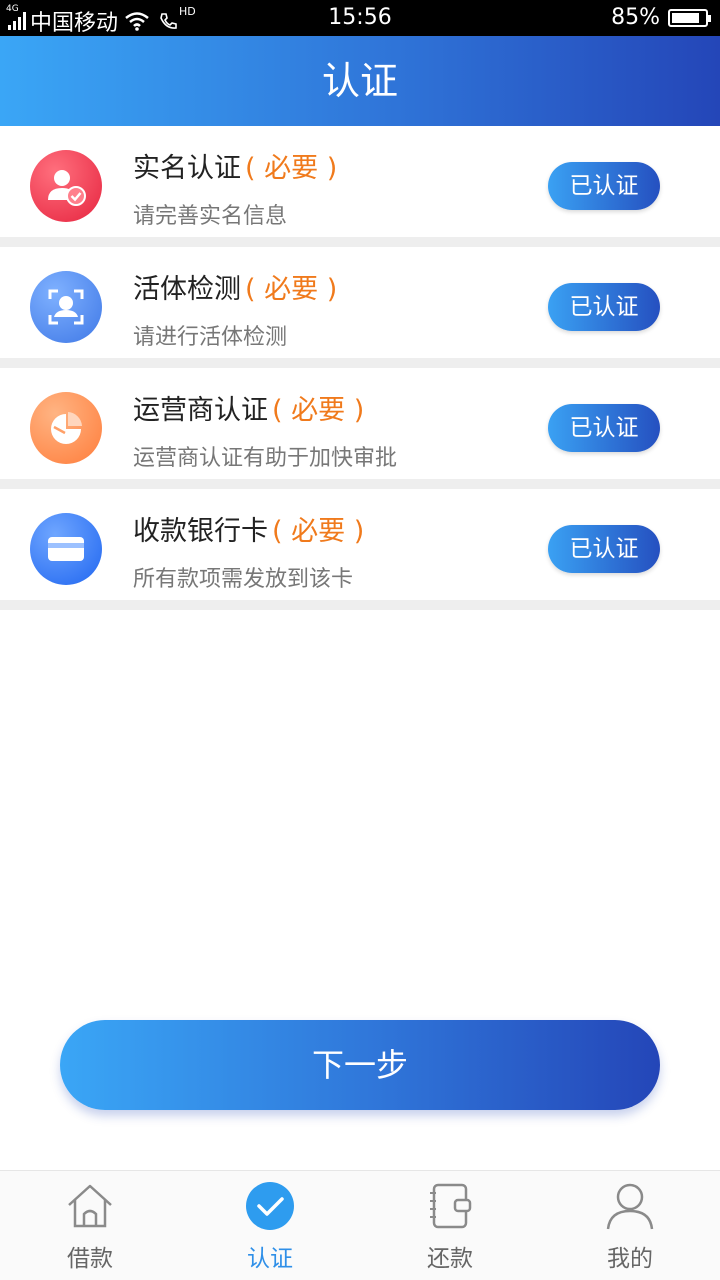 The width and height of the screenshot is (720, 1280). I want to click on page-header: 认证, so click(360, 81).